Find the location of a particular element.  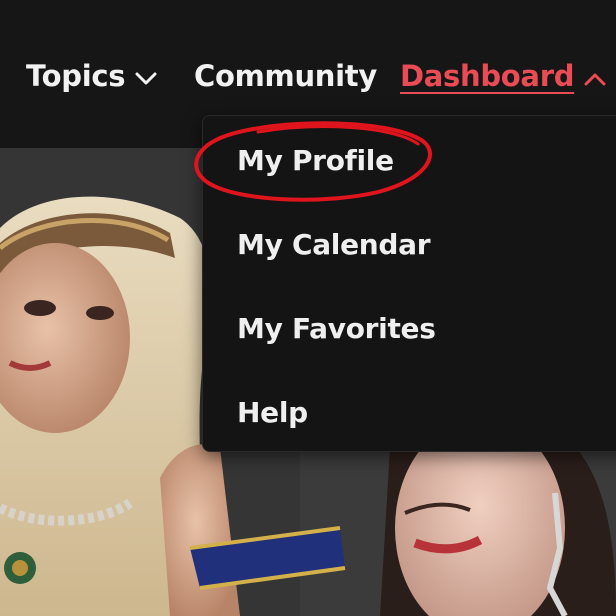

menu-item-my-favorites: My Favorites is located at coordinates (336, 328).